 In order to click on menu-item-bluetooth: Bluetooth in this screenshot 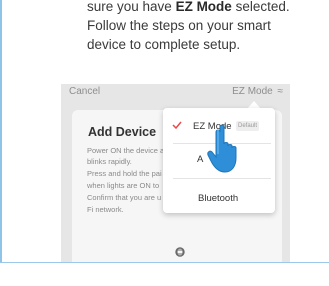, I will do `click(219, 196)`.